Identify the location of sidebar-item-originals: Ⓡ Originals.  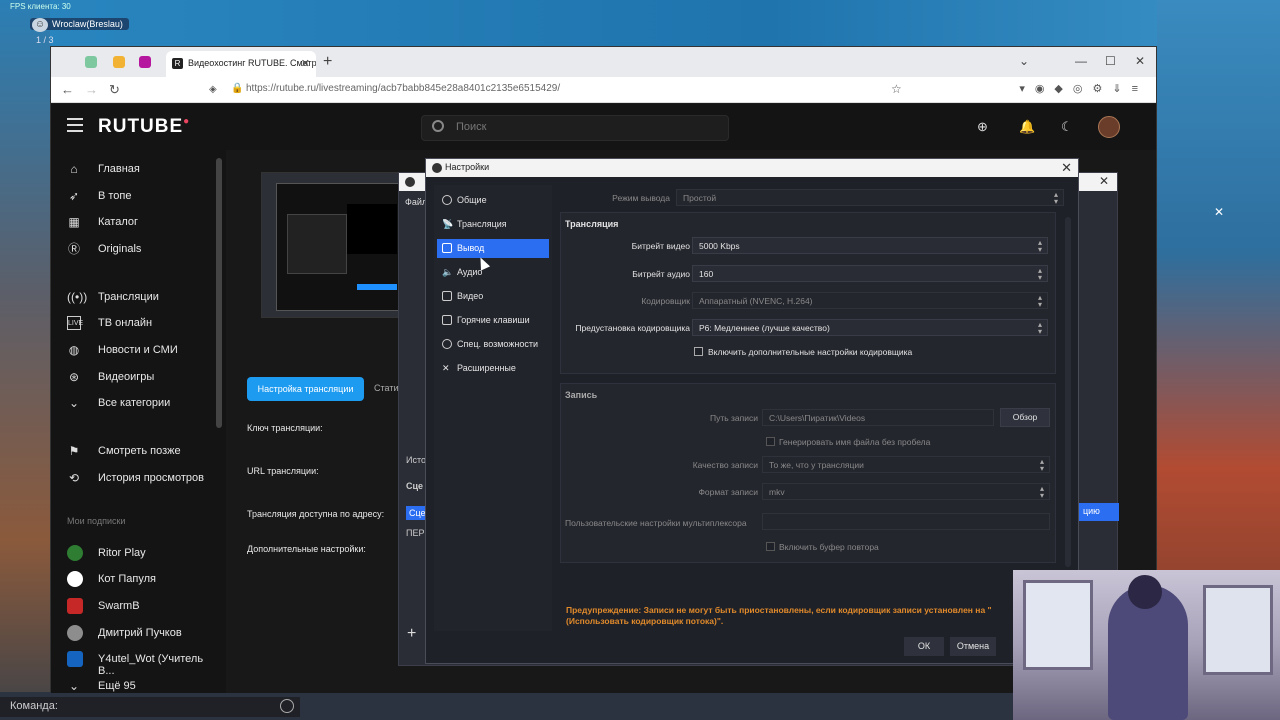
(136, 250).